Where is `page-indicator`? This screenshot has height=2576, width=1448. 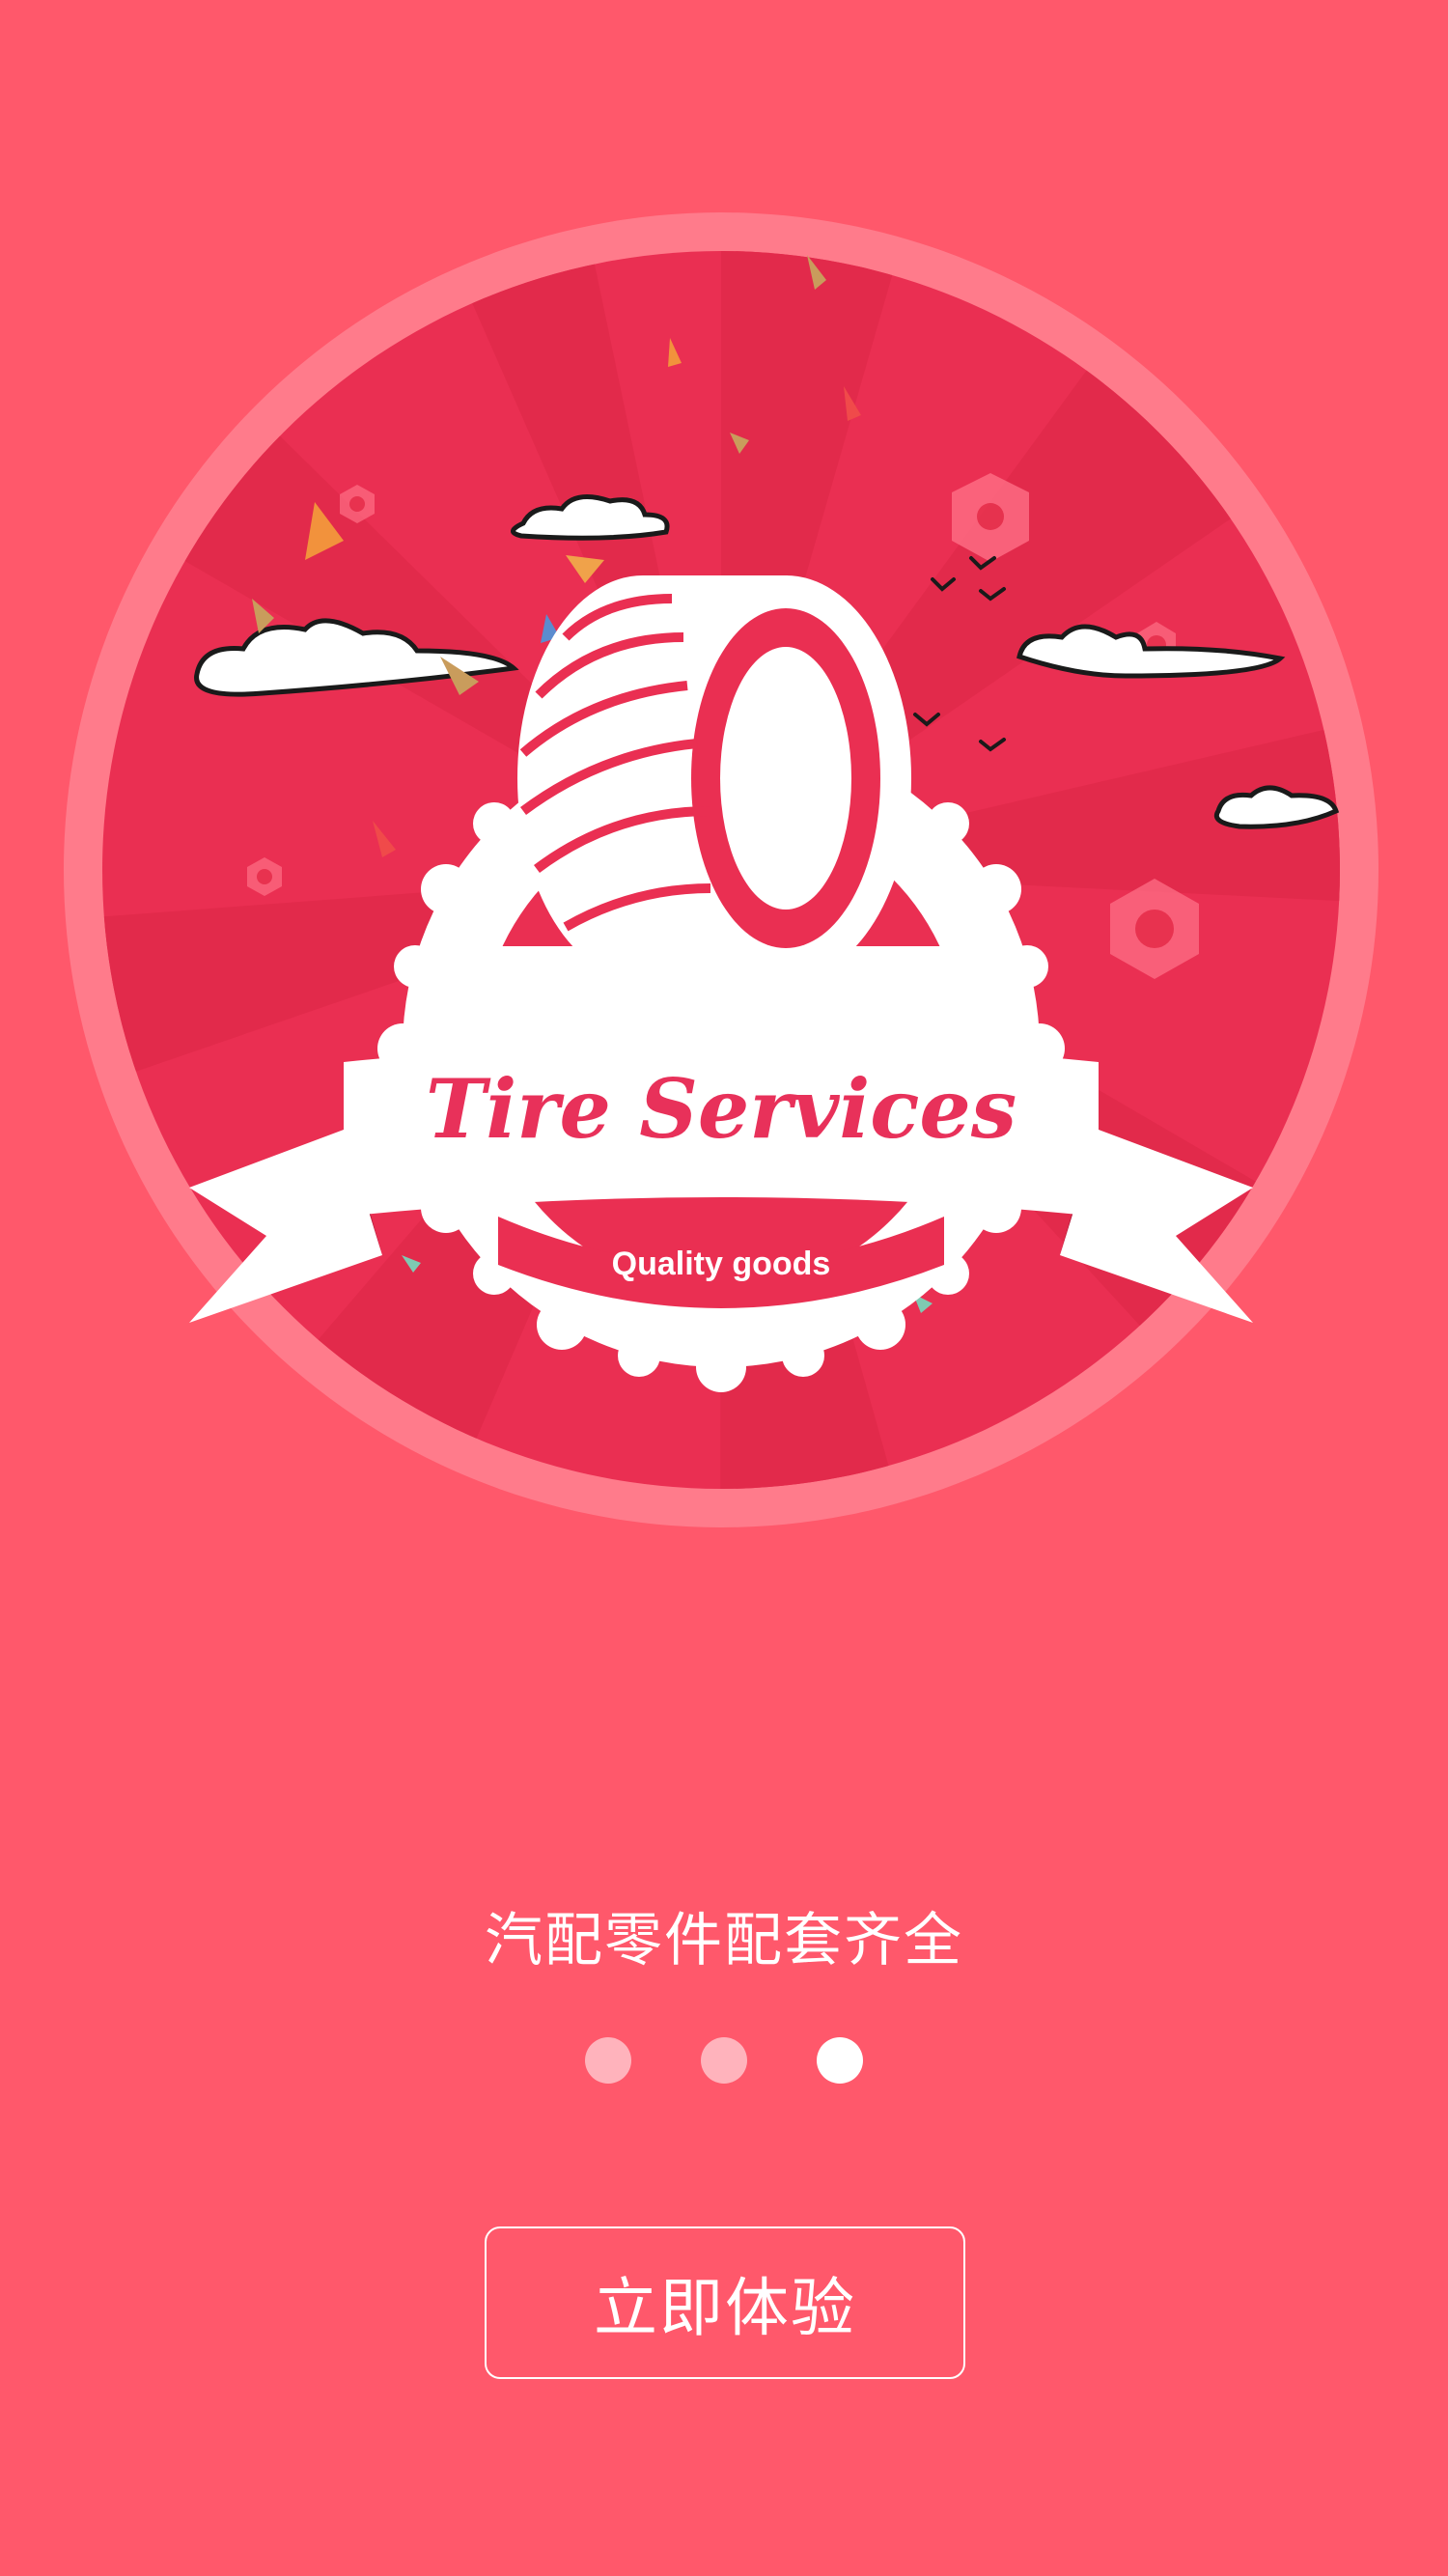
page-indicator is located at coordinates (724, 2061).